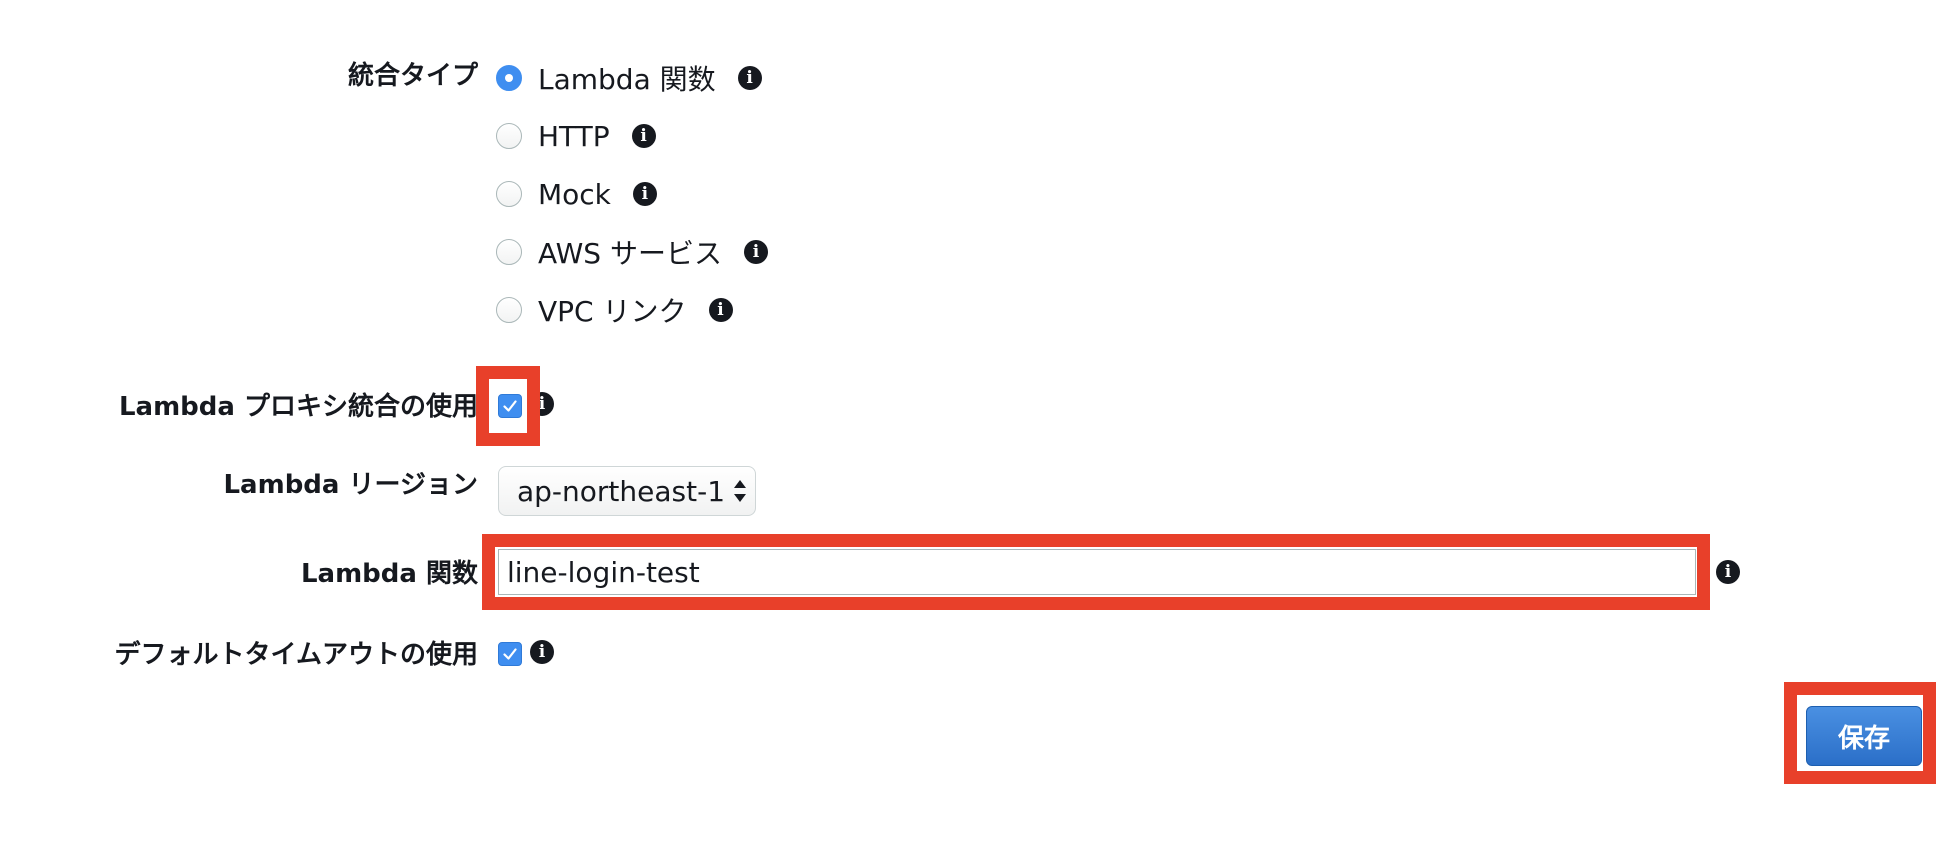  I want to click on integration-type-label: 統合タイプ, so click(412, 76).